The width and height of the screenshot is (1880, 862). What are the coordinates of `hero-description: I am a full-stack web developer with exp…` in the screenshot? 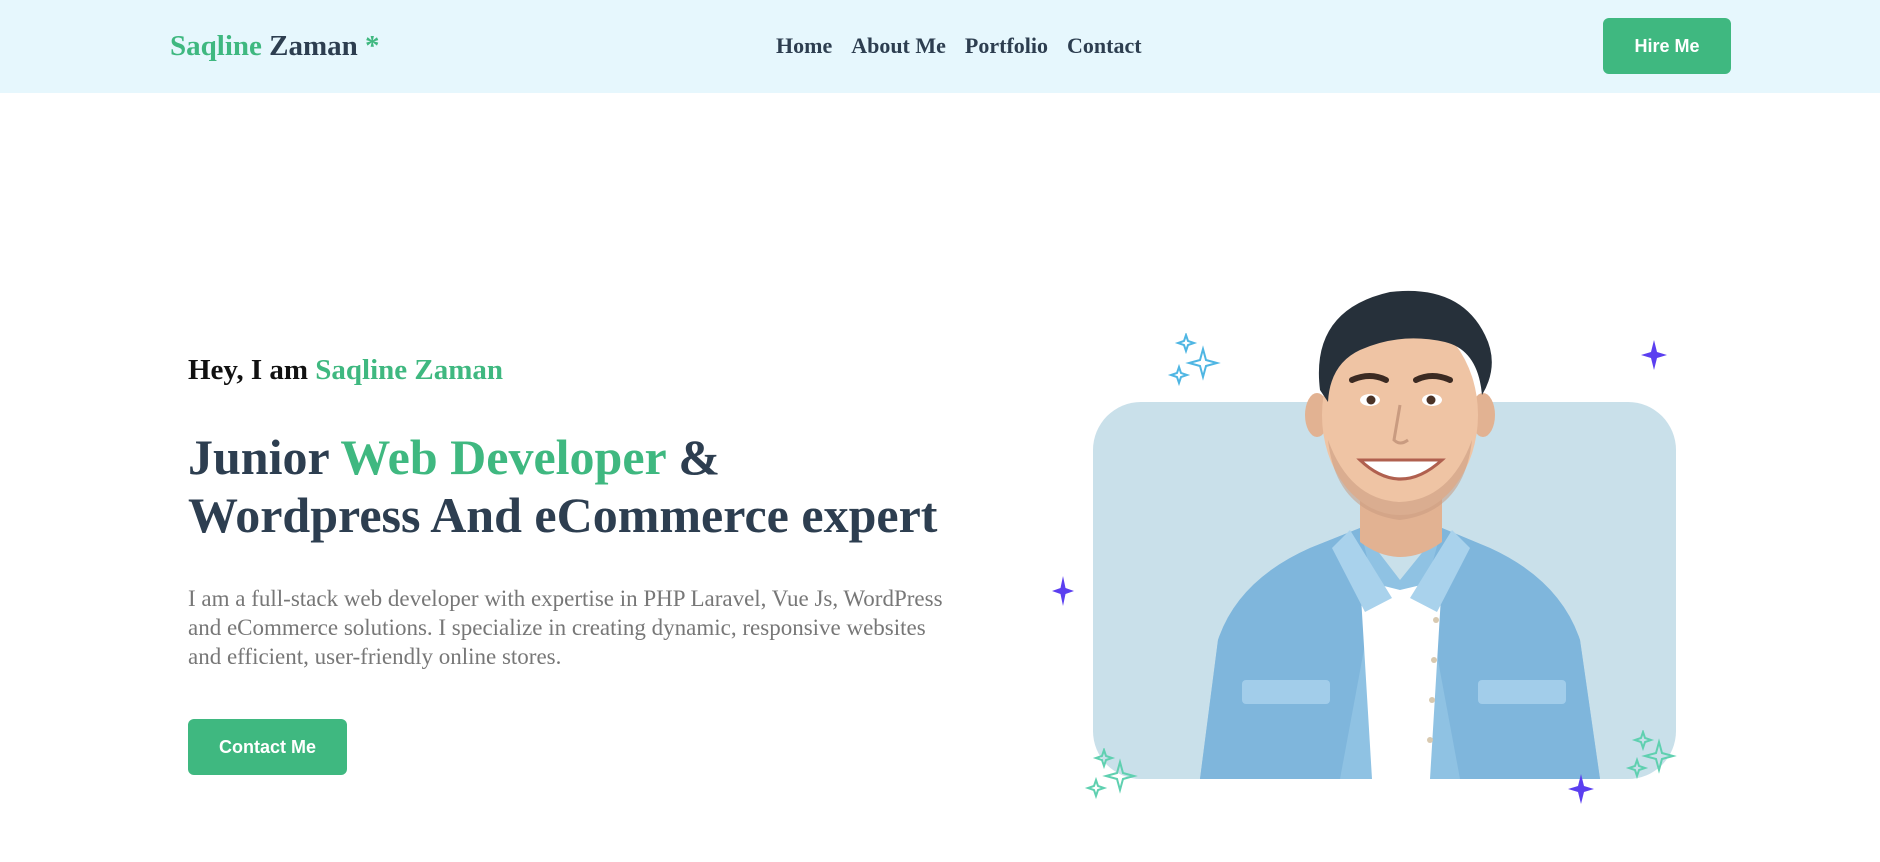 It's located at (565, 627).